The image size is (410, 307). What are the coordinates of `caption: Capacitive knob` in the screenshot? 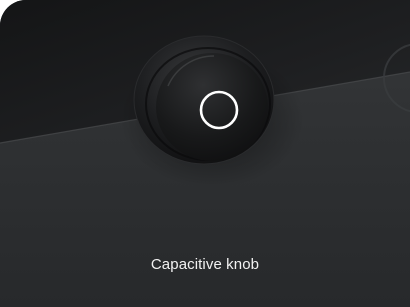 It's located at (205, 264).